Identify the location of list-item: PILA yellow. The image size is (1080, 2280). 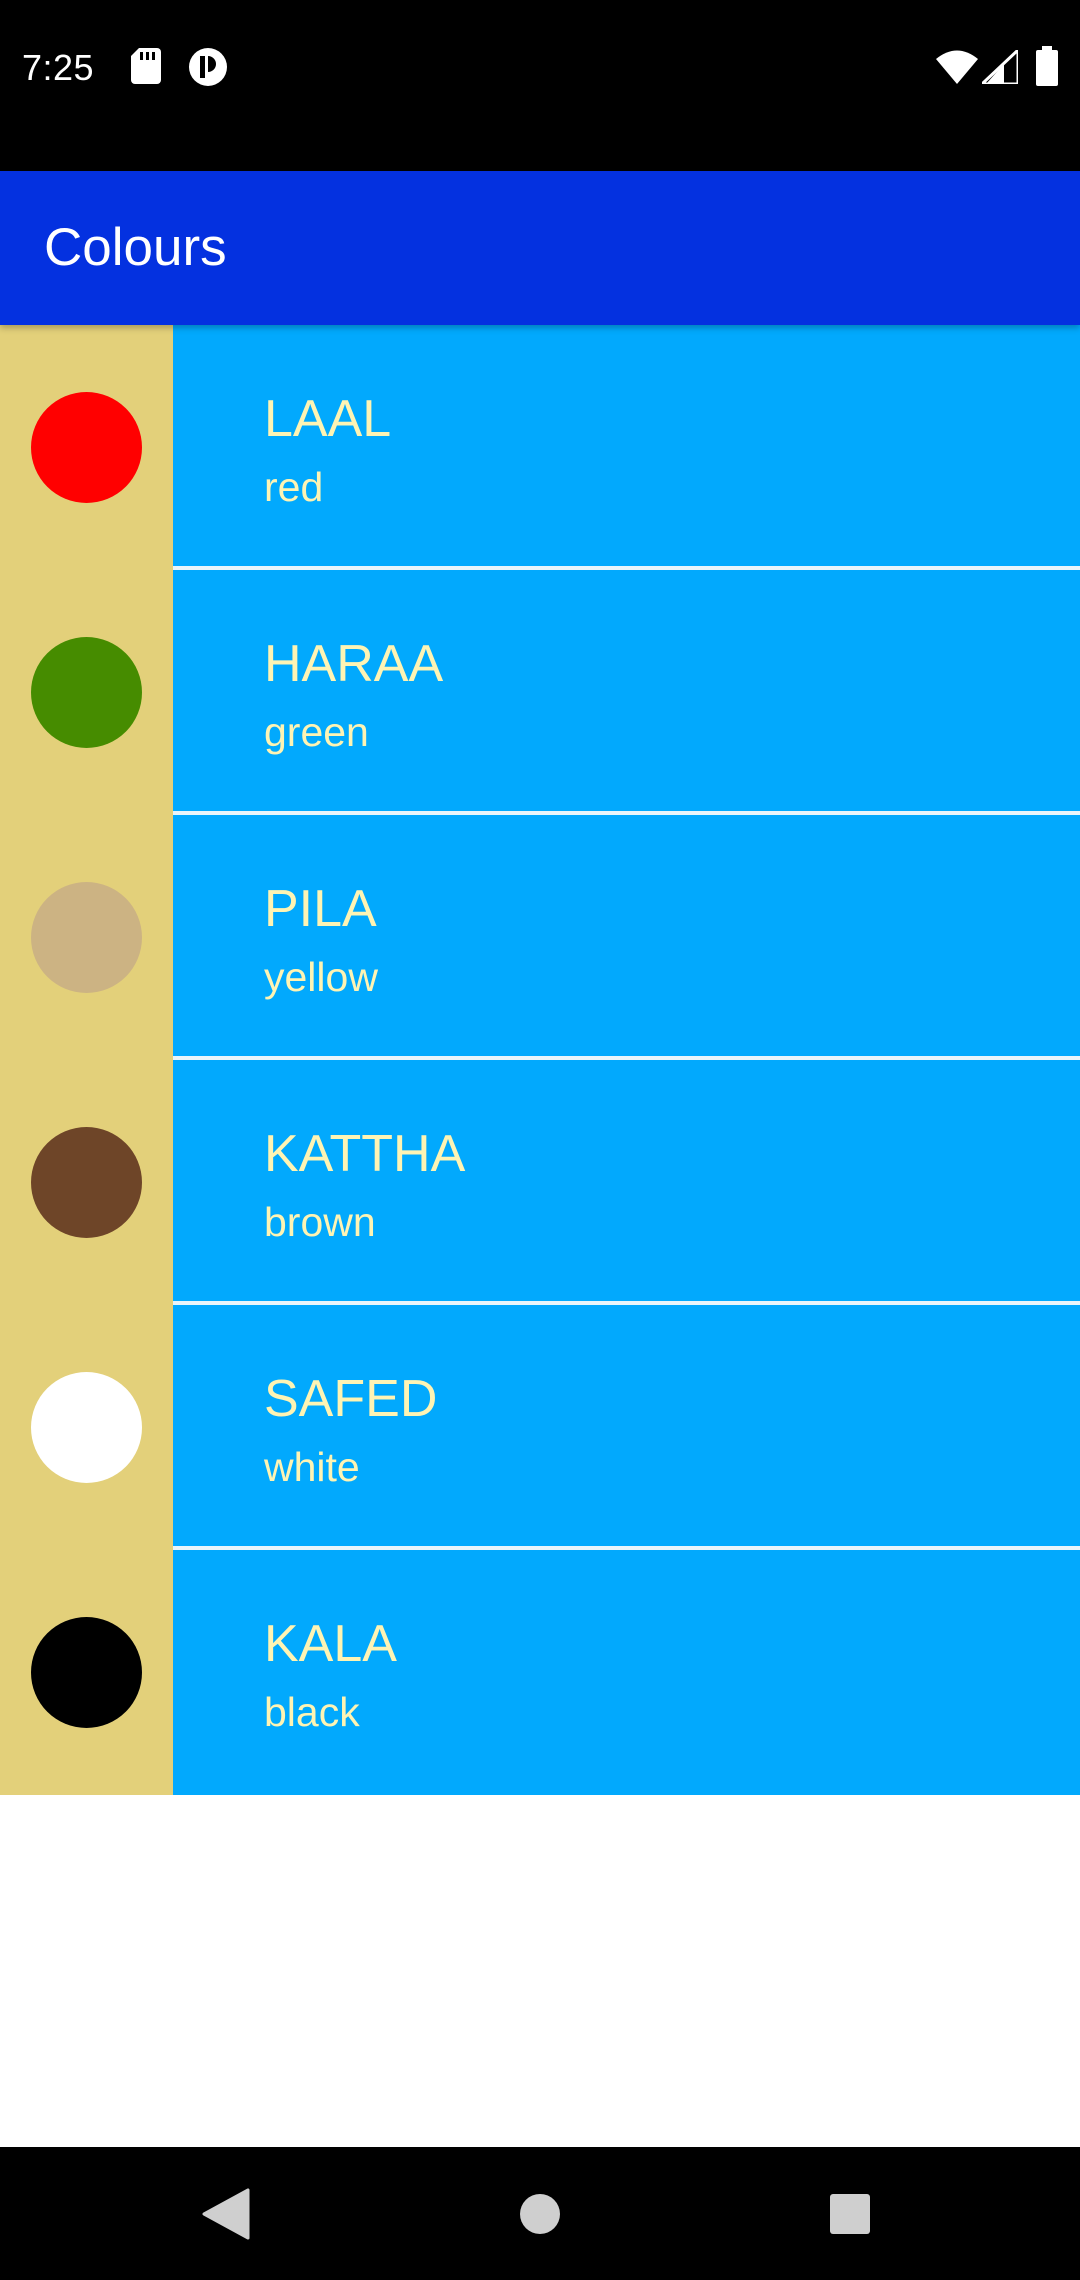
(540, 937).